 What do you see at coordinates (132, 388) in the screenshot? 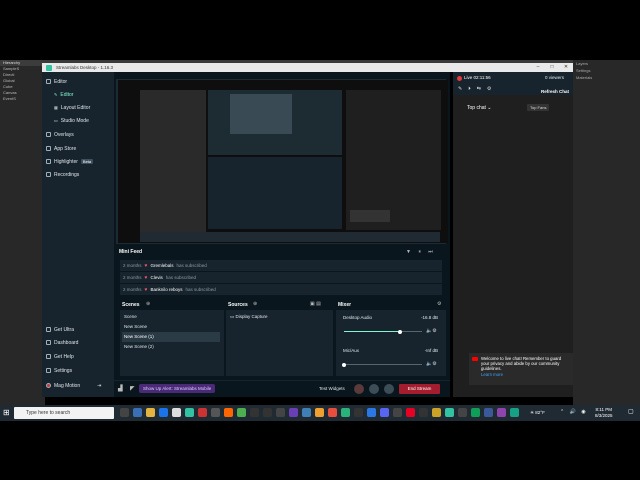
I see `notification-icon: ◤` at bounding box center [132, 388].